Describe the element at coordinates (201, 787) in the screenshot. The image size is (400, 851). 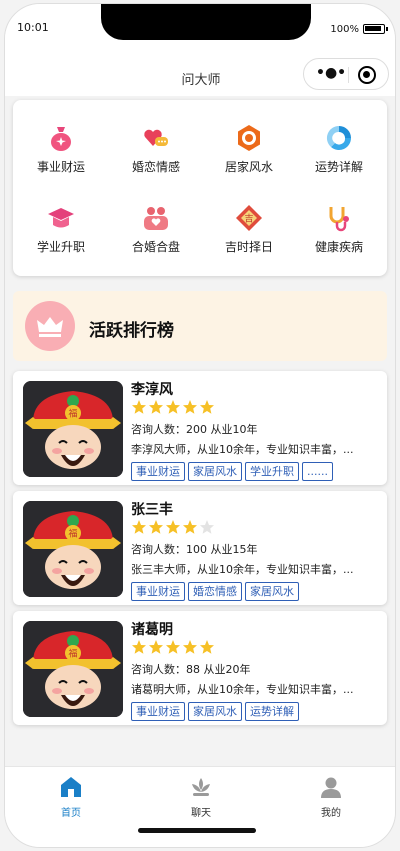
I see `chat-lotus-icon` at that location.